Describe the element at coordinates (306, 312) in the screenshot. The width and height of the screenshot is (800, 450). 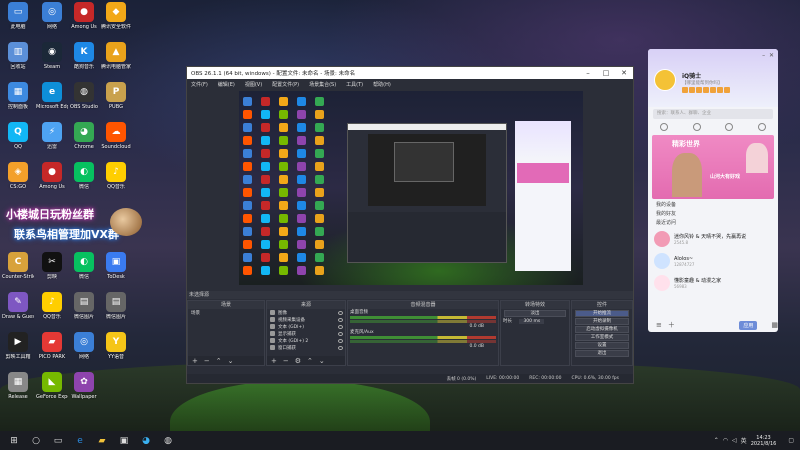
I see `source-item: 图像` at that location.